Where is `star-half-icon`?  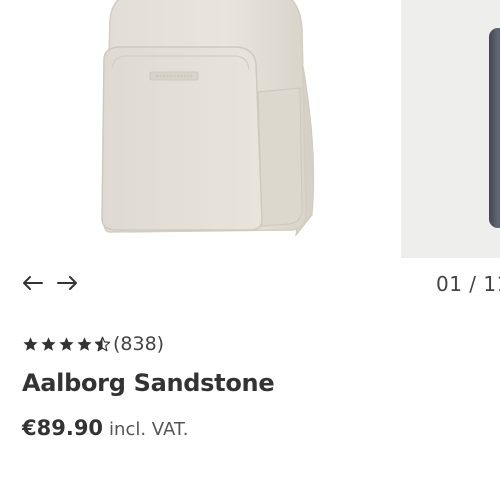
star-half-icon is located at coordinates (102, 343).